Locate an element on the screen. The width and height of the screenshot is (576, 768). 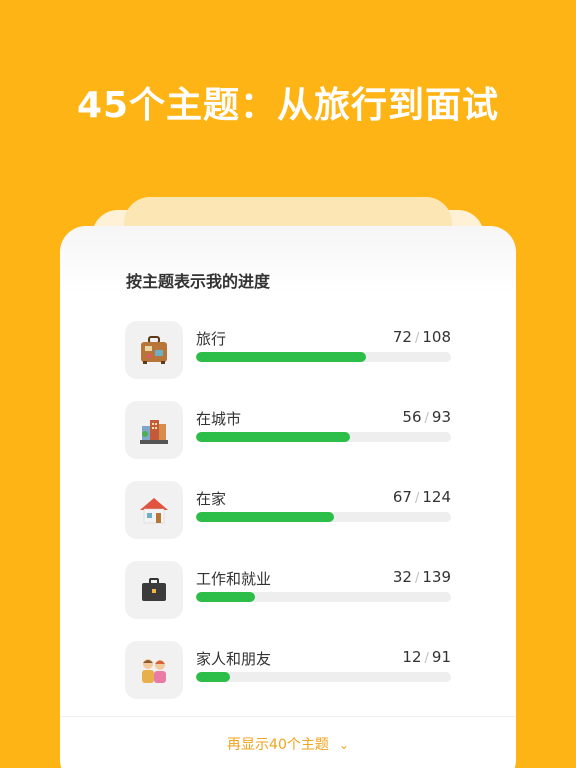
show-more-label: 再显示40个主题 is located at coordinates (278, 745).